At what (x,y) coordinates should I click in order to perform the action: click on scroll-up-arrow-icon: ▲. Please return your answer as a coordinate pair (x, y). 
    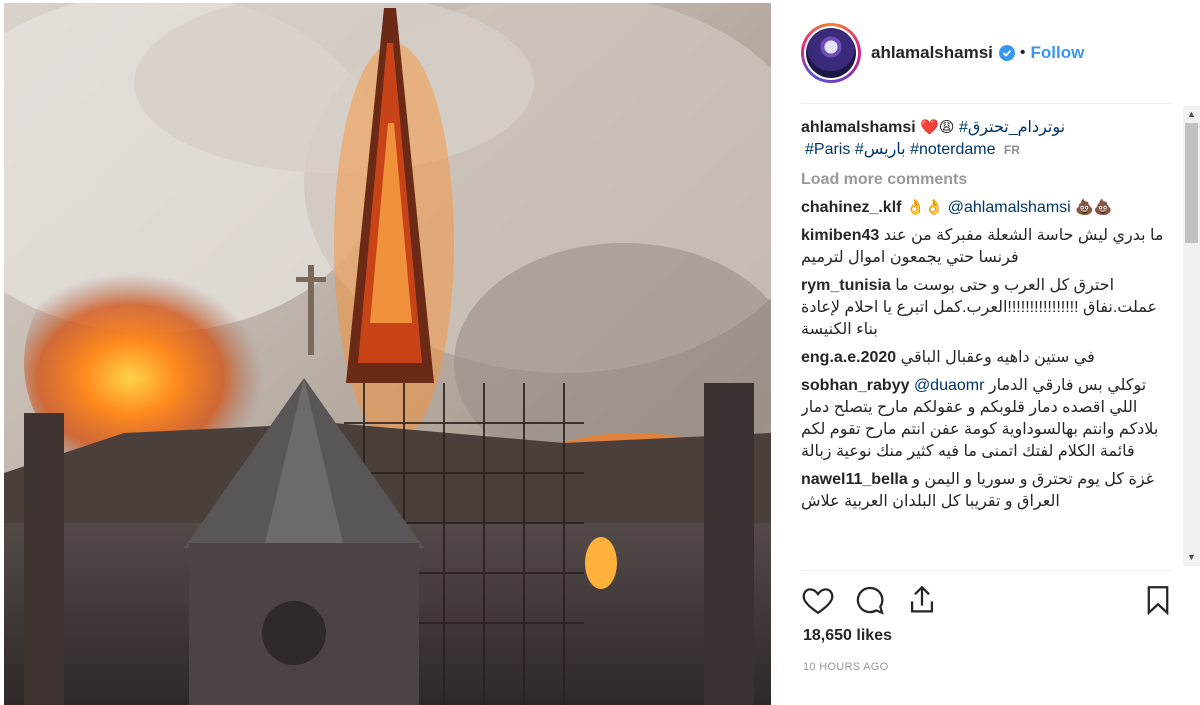
    Looking at the image, I should click on (1191, 114).